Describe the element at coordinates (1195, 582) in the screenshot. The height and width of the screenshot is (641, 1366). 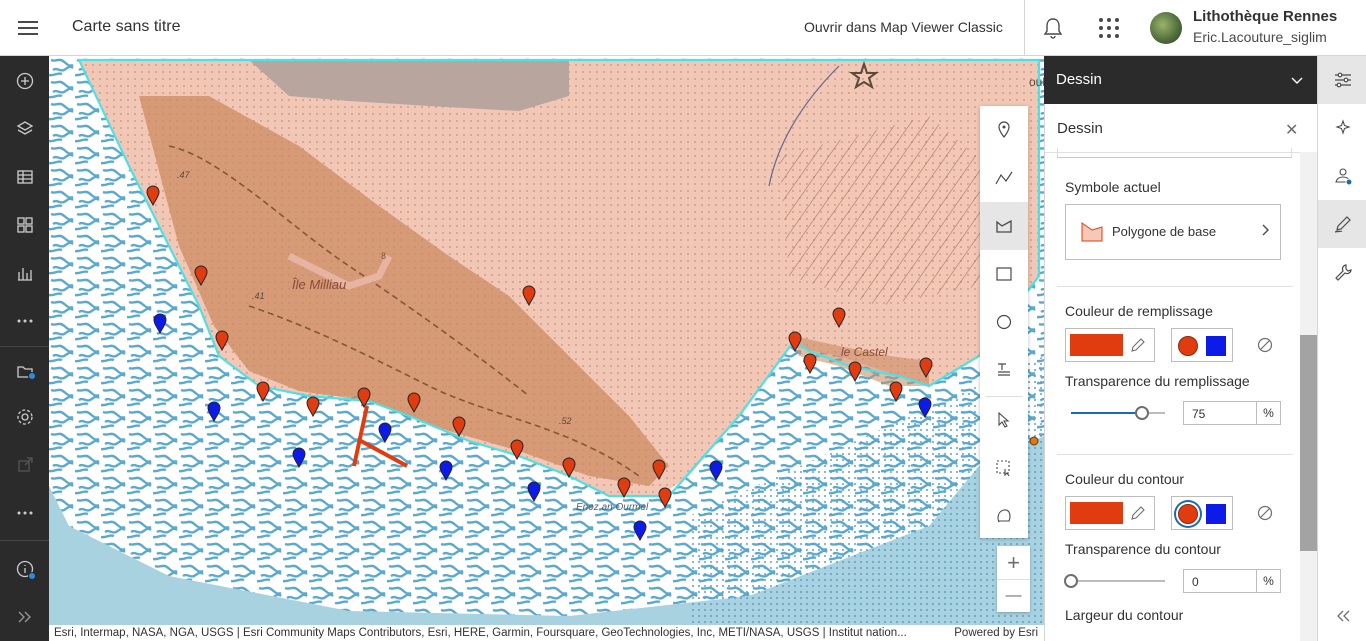
I see `outline-transparency-value: 0` at that location.